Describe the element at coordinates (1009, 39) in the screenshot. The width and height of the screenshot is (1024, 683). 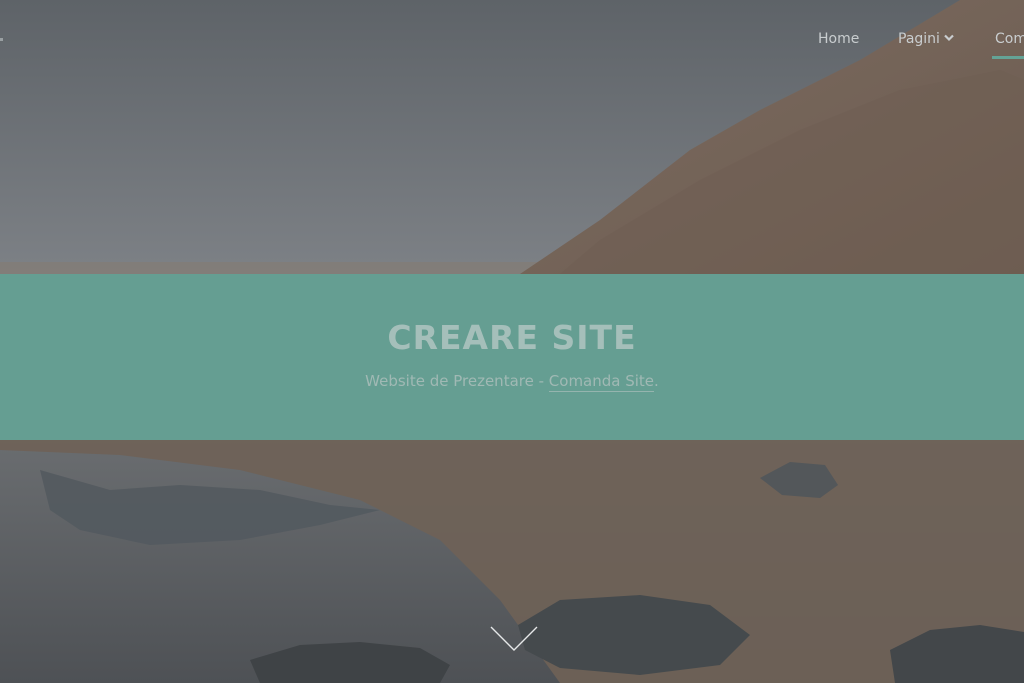
I see `nav-comanda-link: Com` at that location.